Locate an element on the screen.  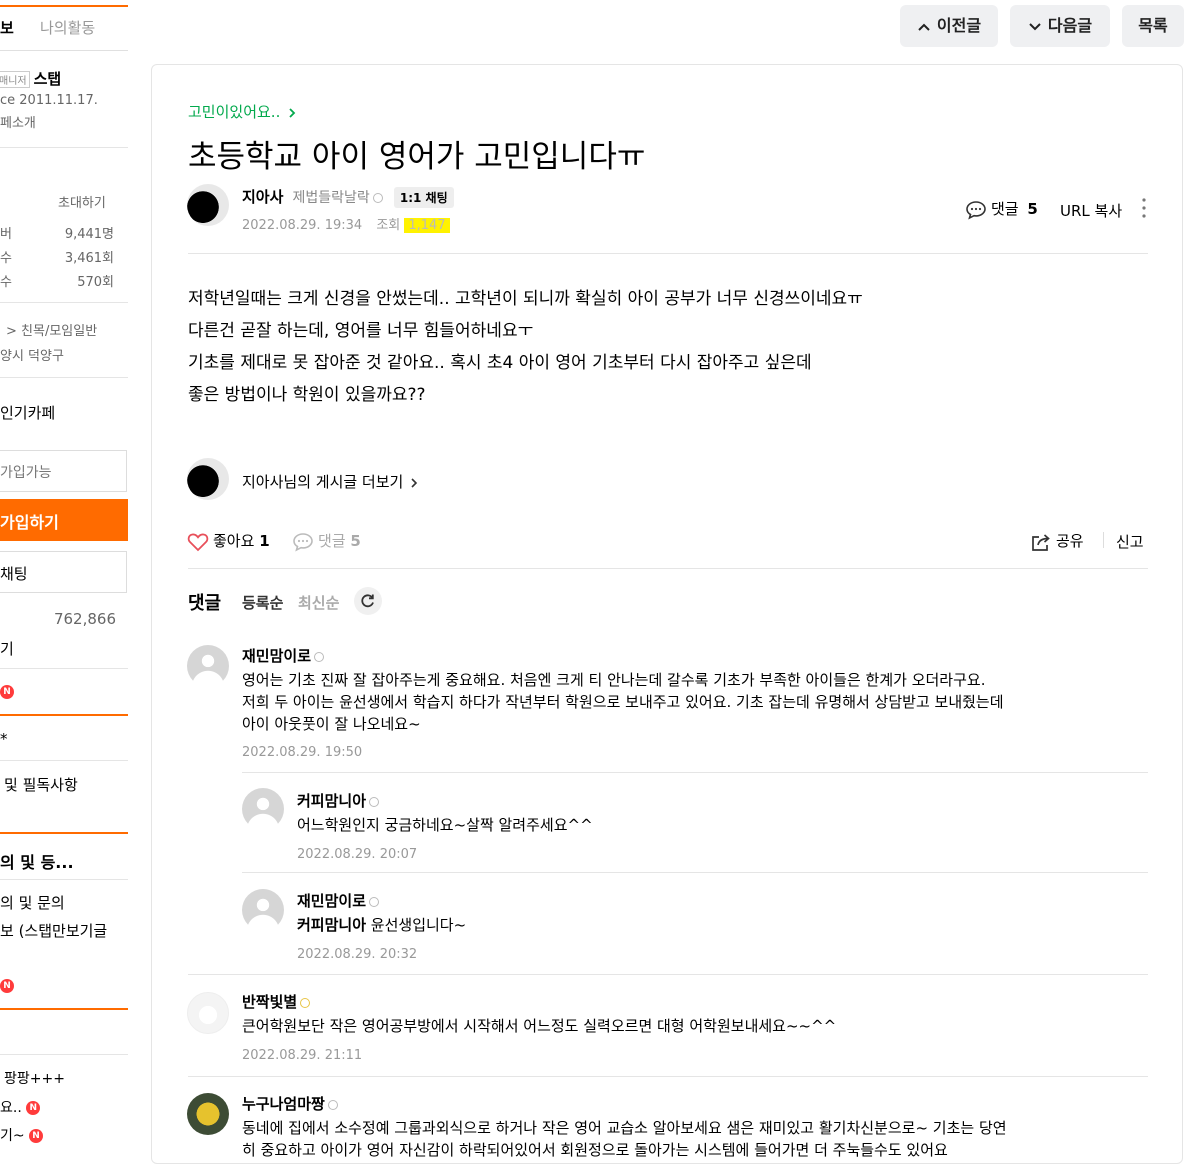
cafe-intro-link: 페소개 is located at coordinates (18, 121).